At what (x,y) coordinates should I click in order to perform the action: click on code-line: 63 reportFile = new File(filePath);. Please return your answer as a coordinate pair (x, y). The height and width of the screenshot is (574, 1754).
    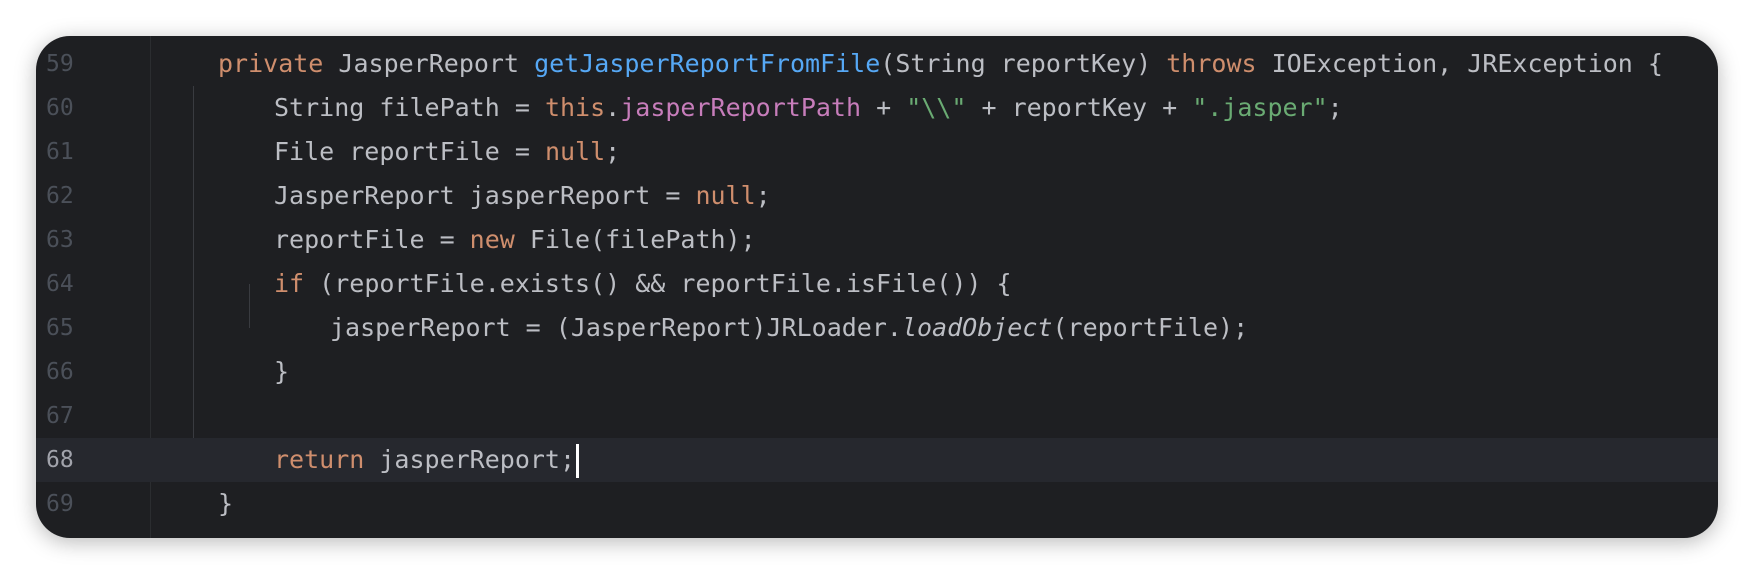
    Looking at the image, I should click on (877, 240).